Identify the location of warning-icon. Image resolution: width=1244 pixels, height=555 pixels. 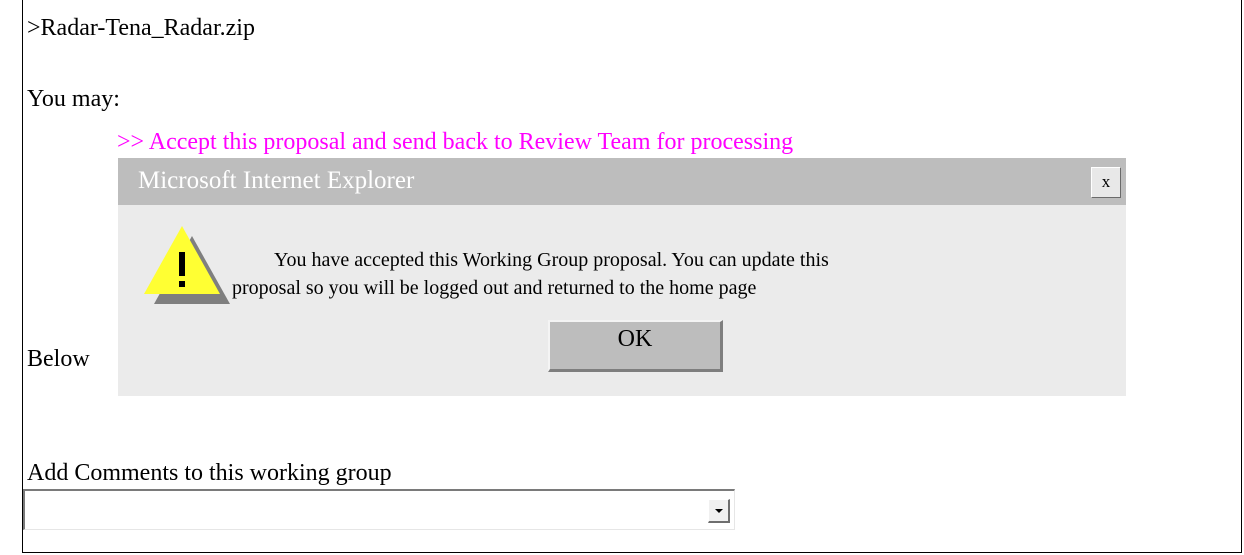
(187, 265).